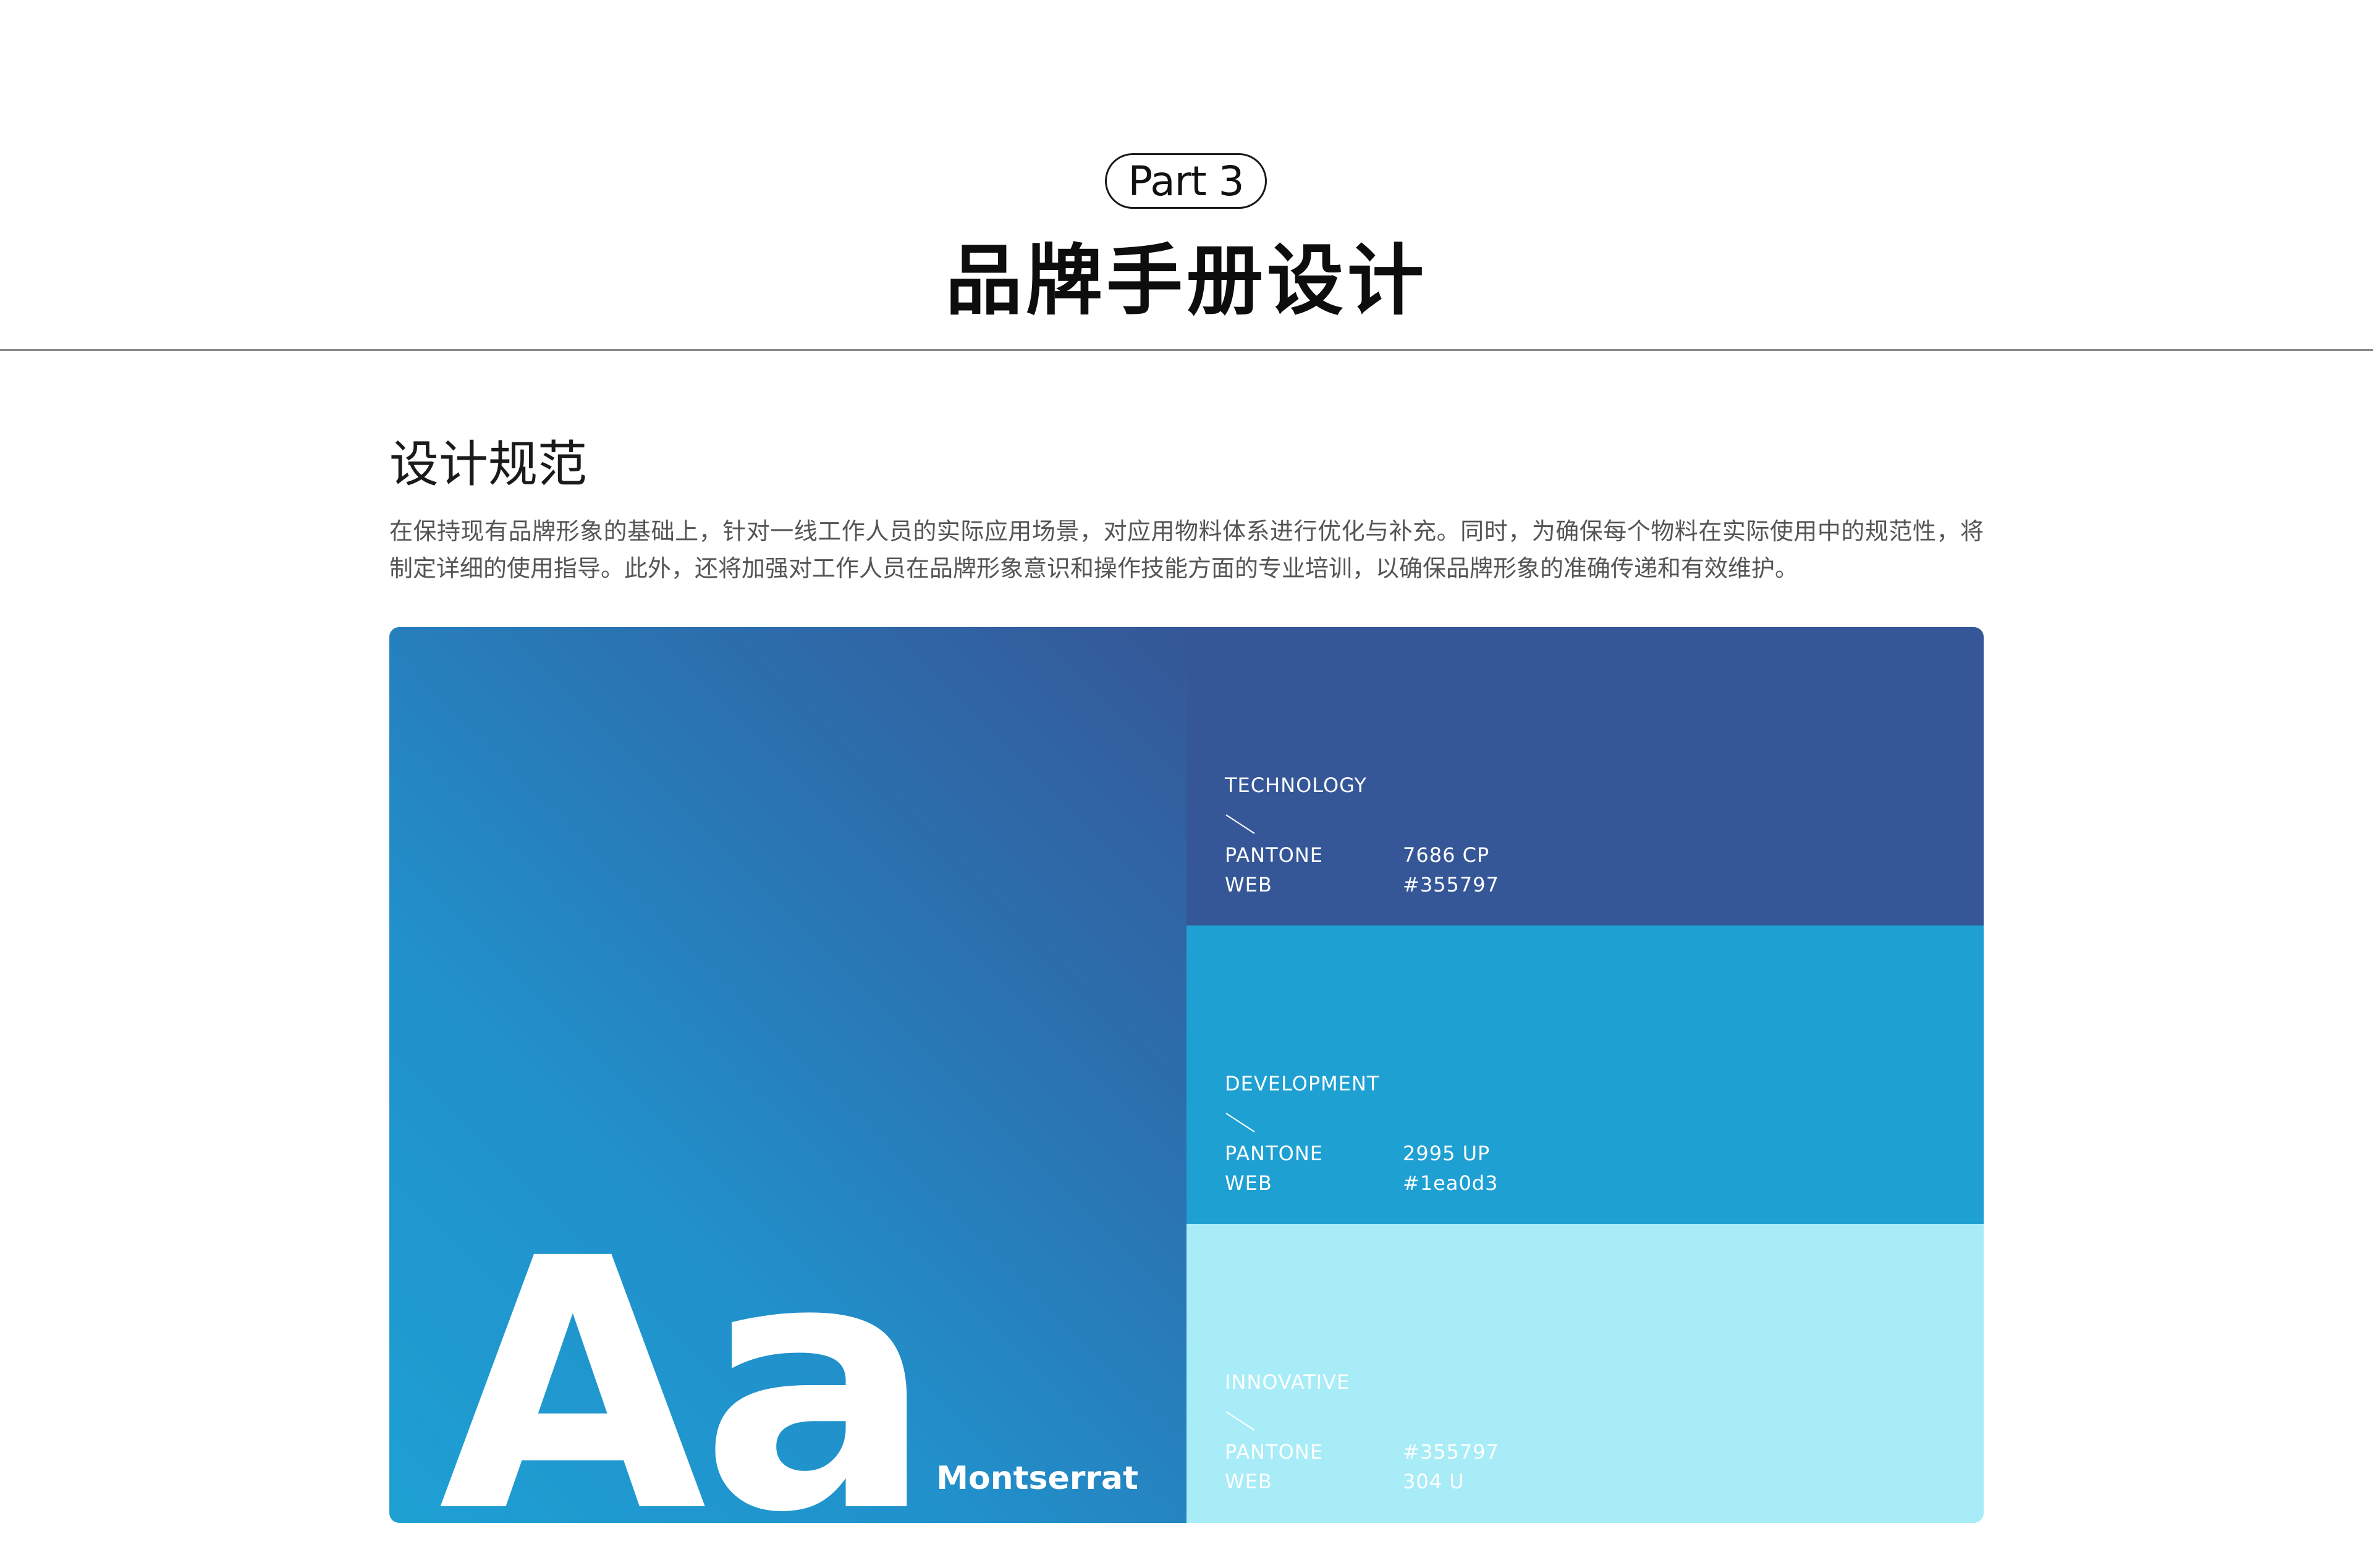 This screenshot has width=2373, height=1568. What do you see at coordinates (1357, 855) in the screenshot?
I see `pantone-row: PANTONE 7686 CP` at bounding box center [1357, 855].